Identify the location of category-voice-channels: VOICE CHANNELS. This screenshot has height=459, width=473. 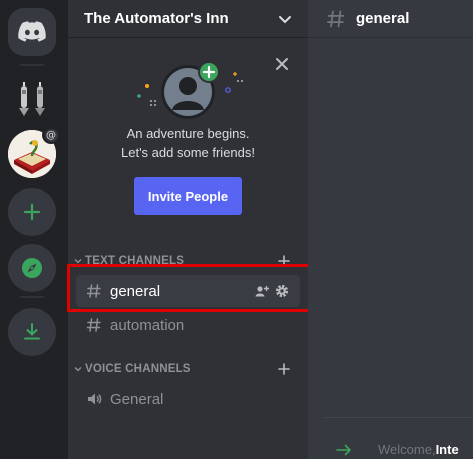
(188, 369).